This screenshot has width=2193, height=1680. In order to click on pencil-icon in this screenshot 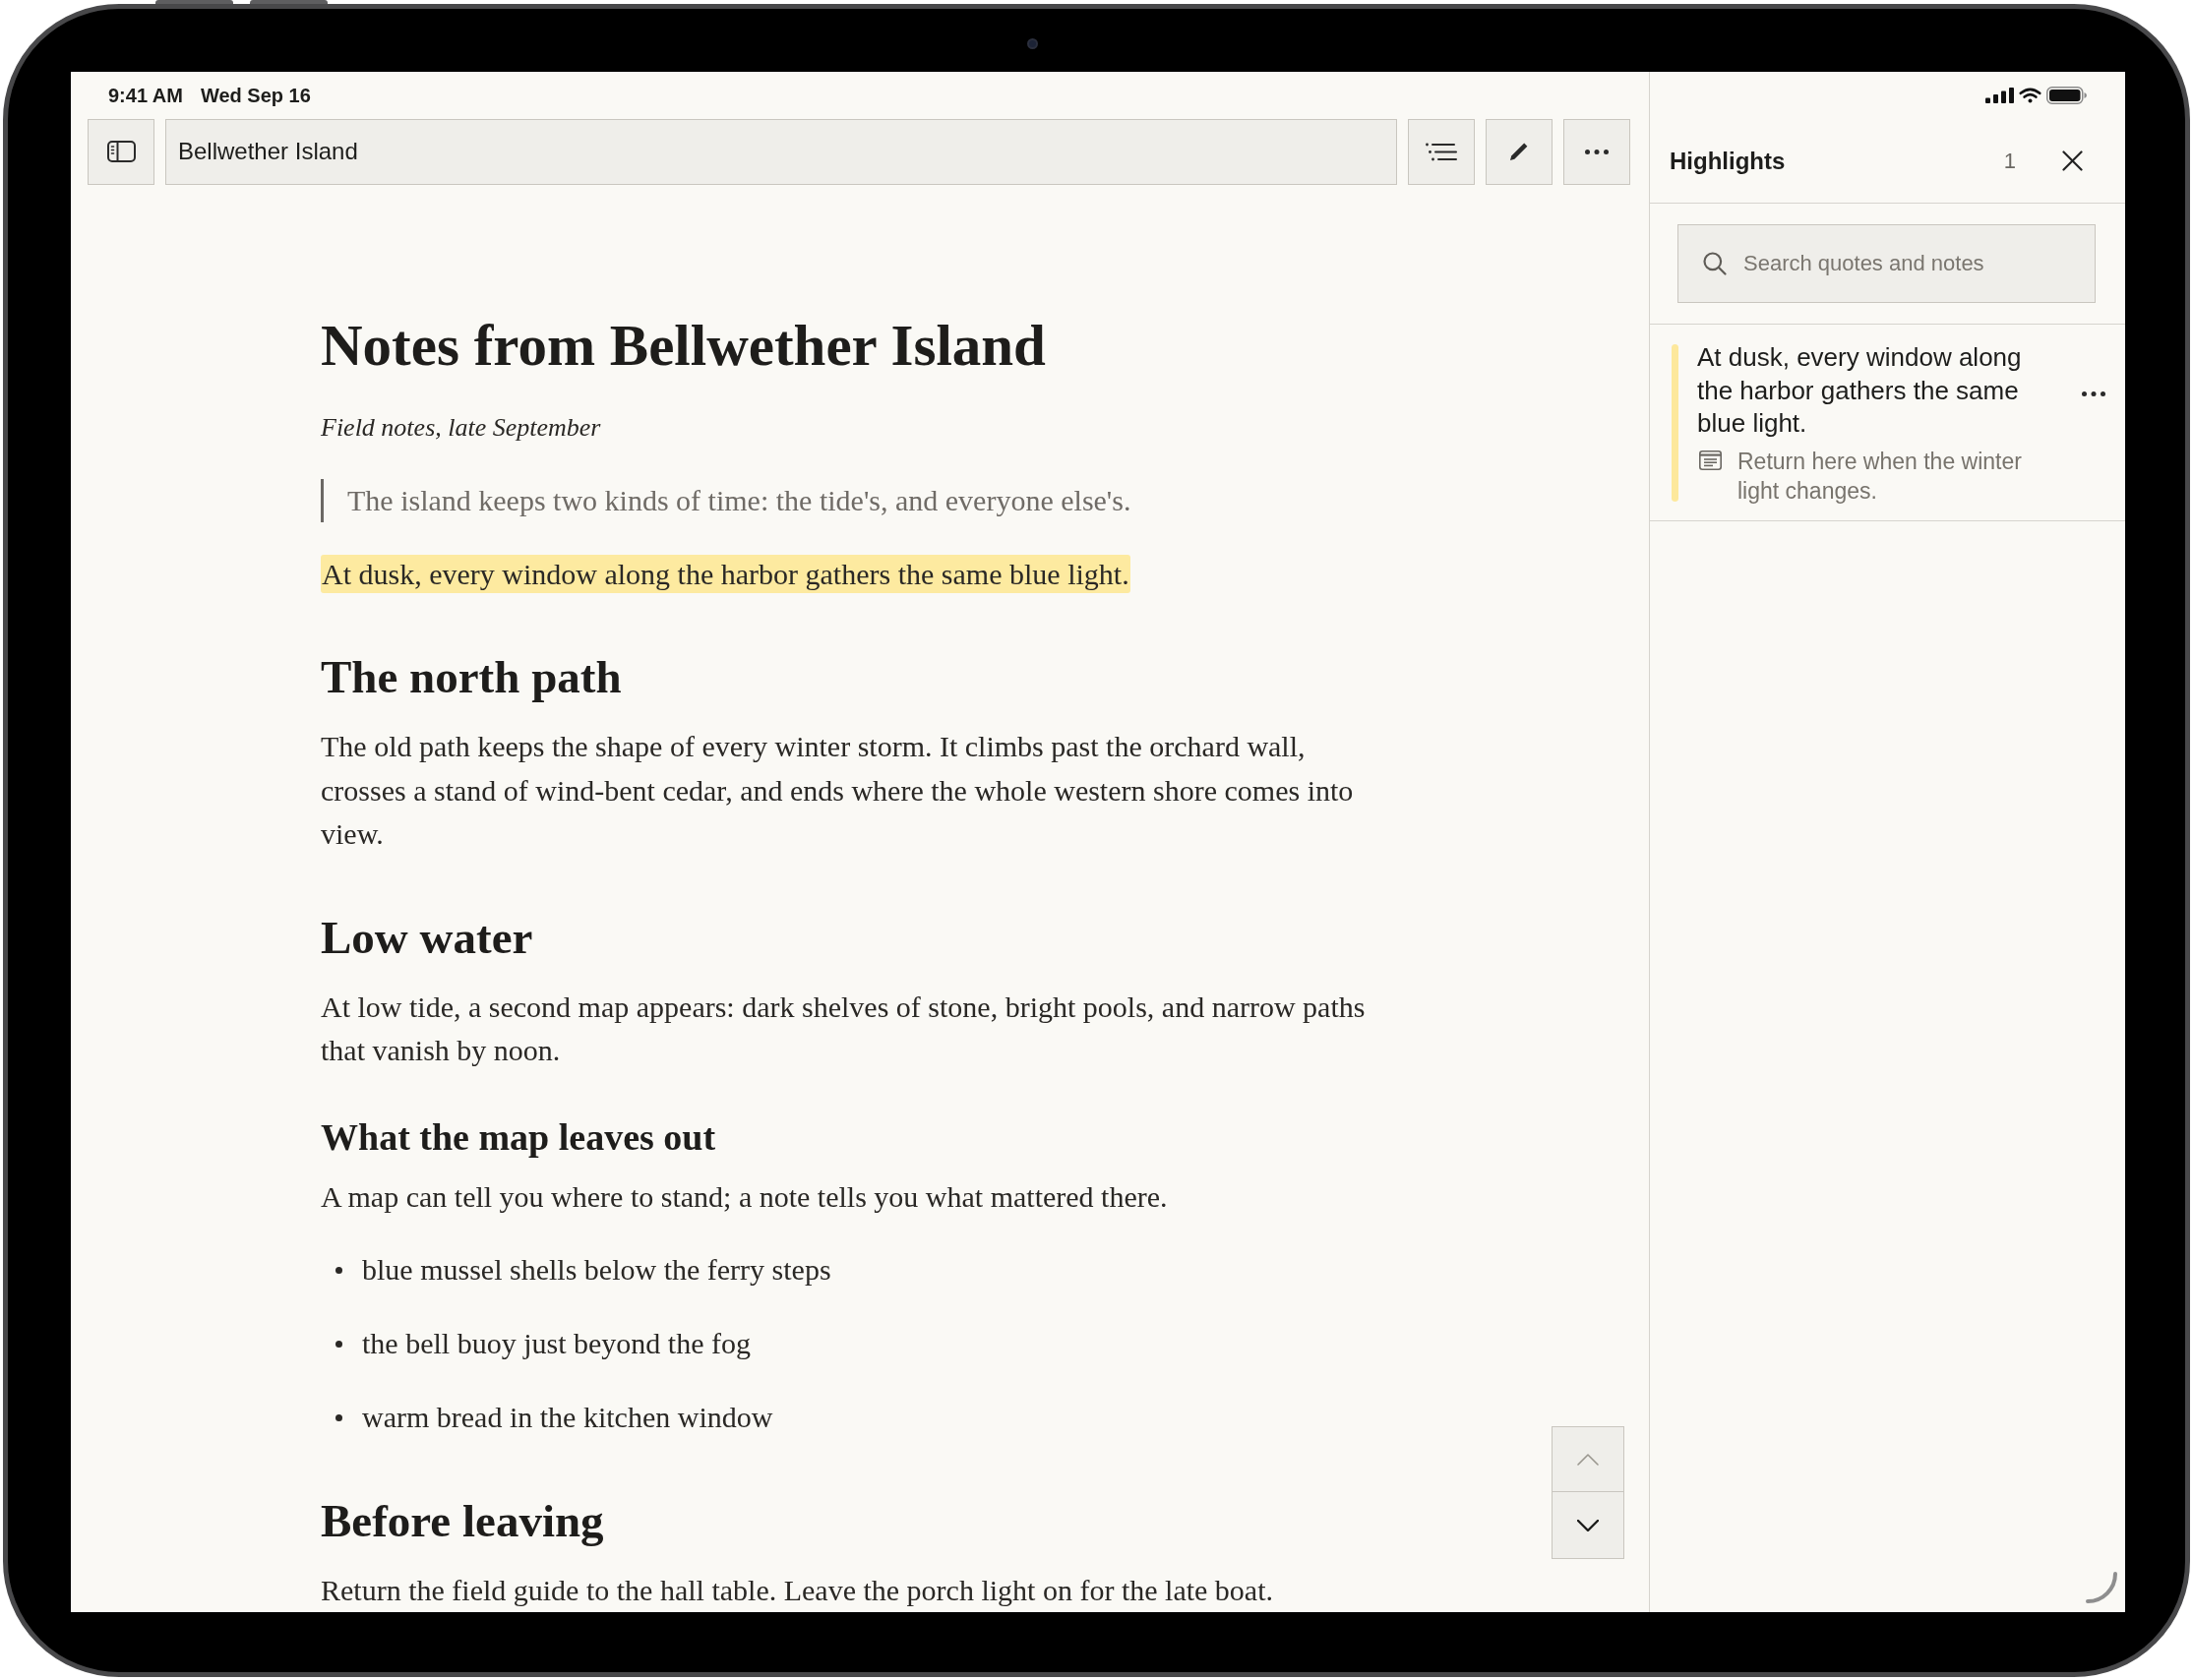, I will do `click(1519, 151)`.